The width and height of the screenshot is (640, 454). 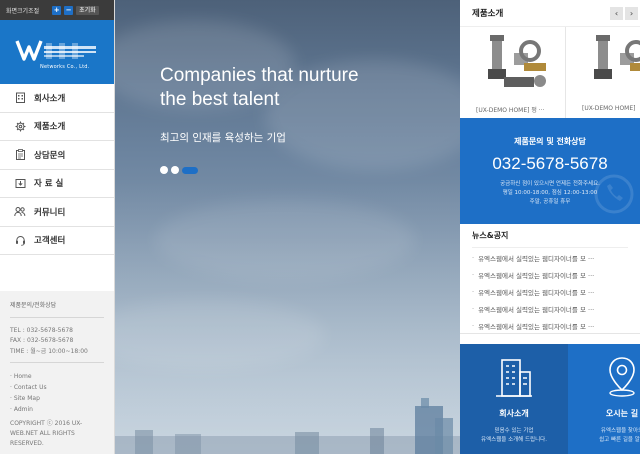 I want to click on contact-title: 제품문의 및 전화상담, so click(x=550, y=141).